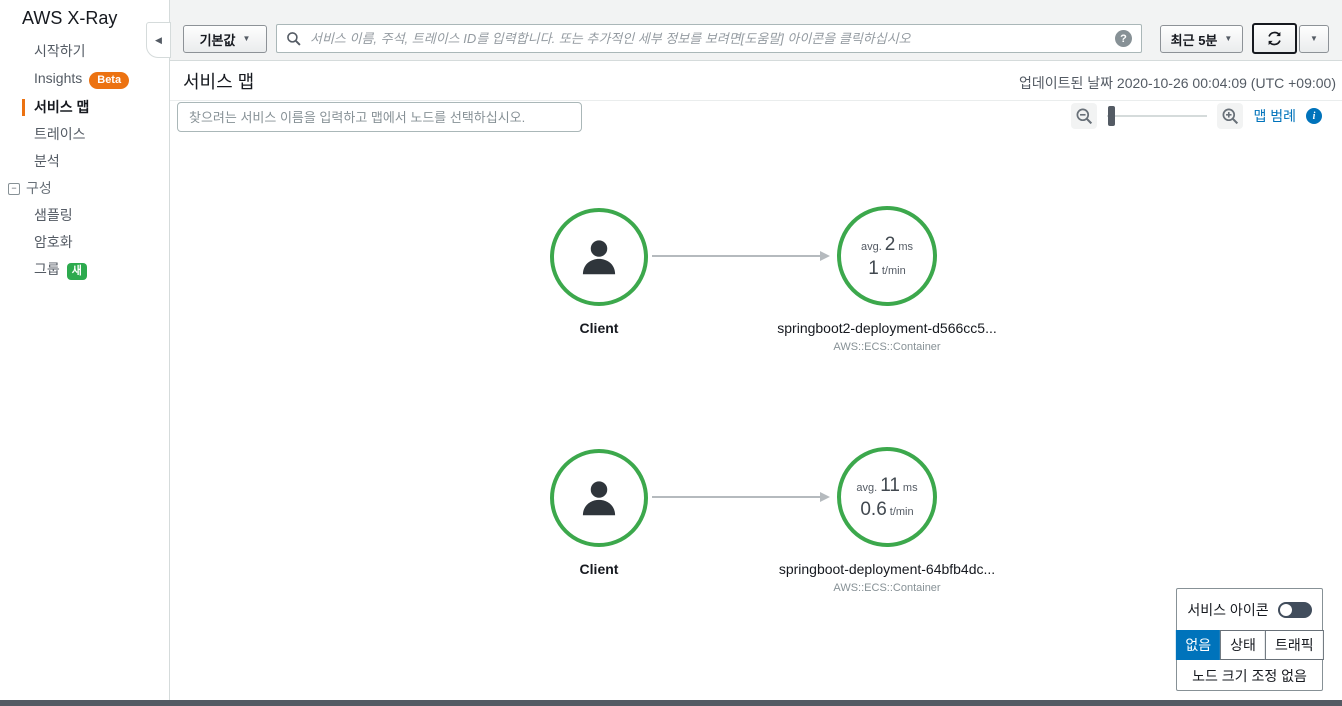  I want to click on search-icon, so click(294, 39).